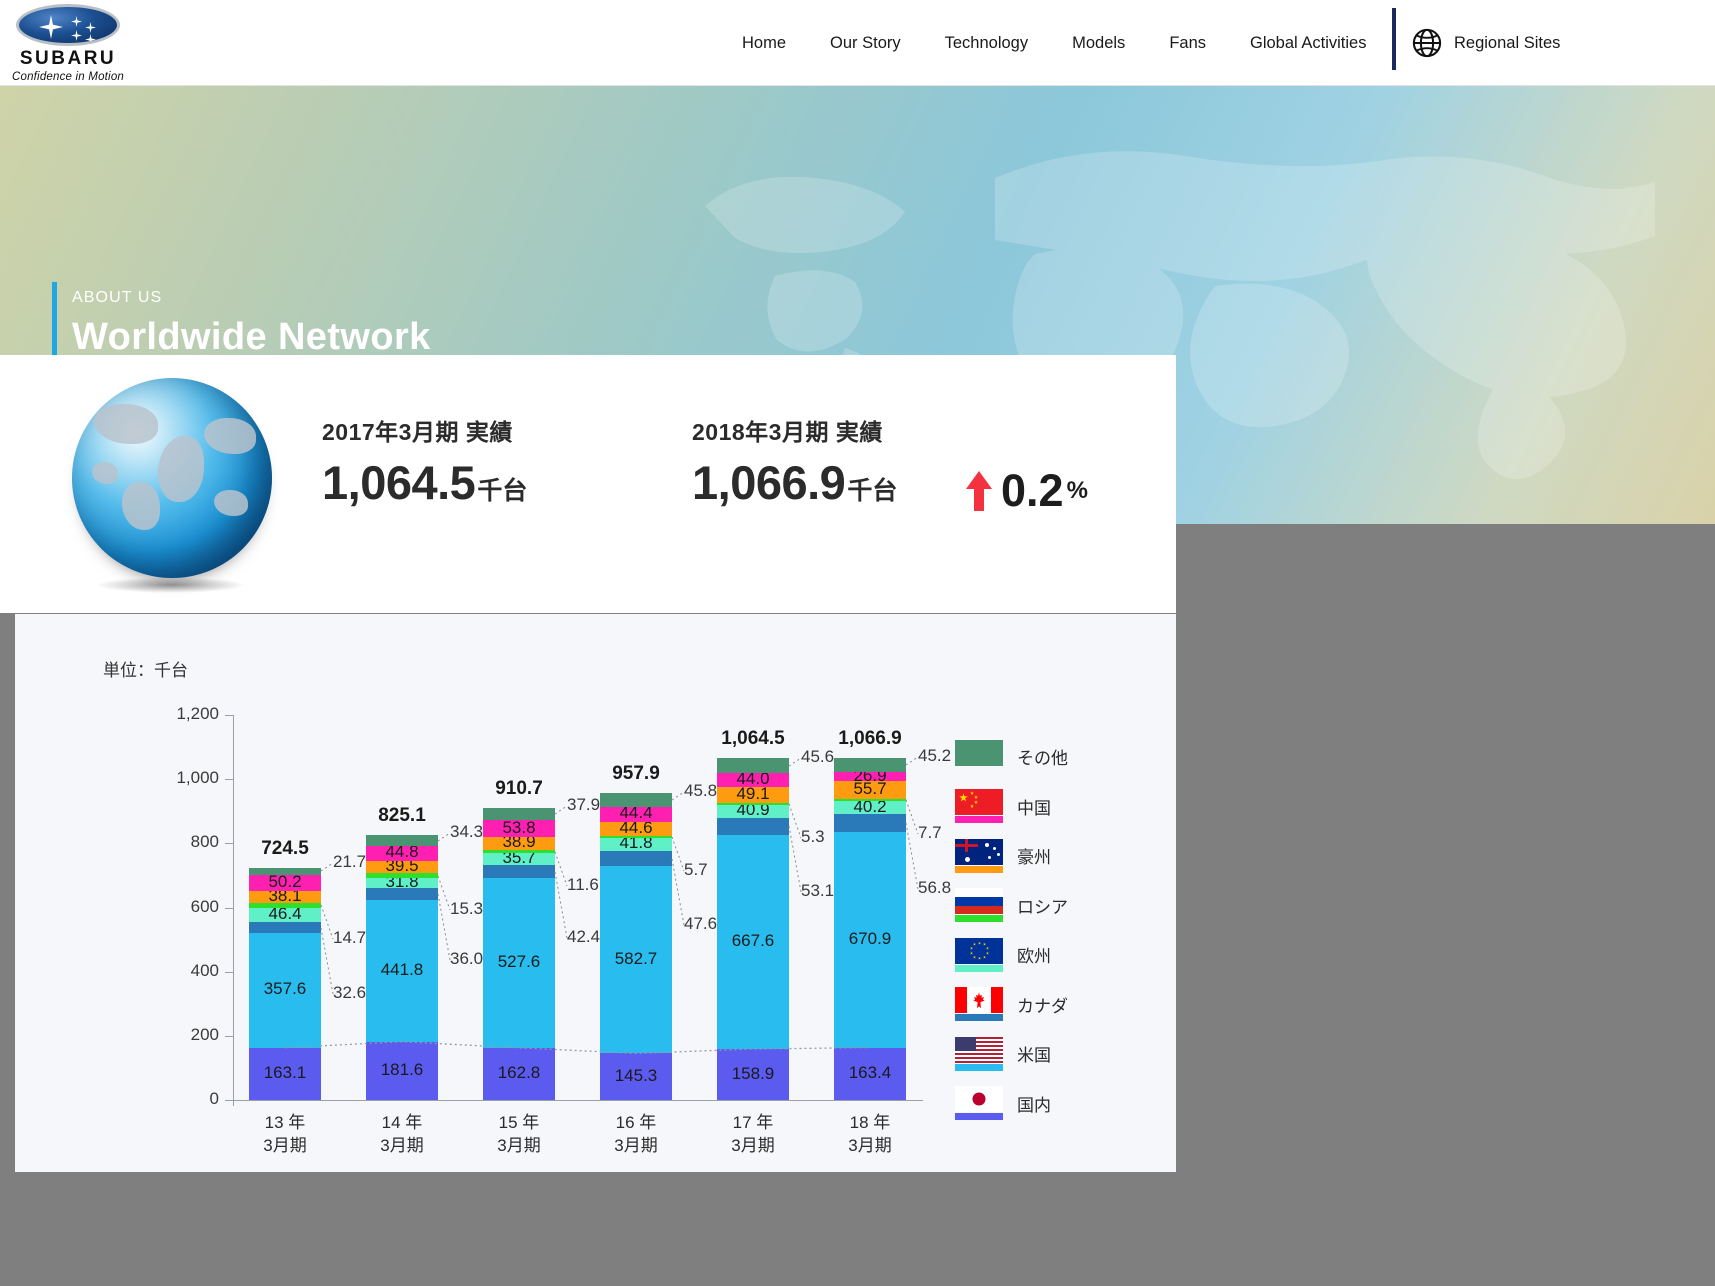 The image size is (1715, 1286). I want to click on regional-sites-button: Regional Sites, so click(1486, 43).